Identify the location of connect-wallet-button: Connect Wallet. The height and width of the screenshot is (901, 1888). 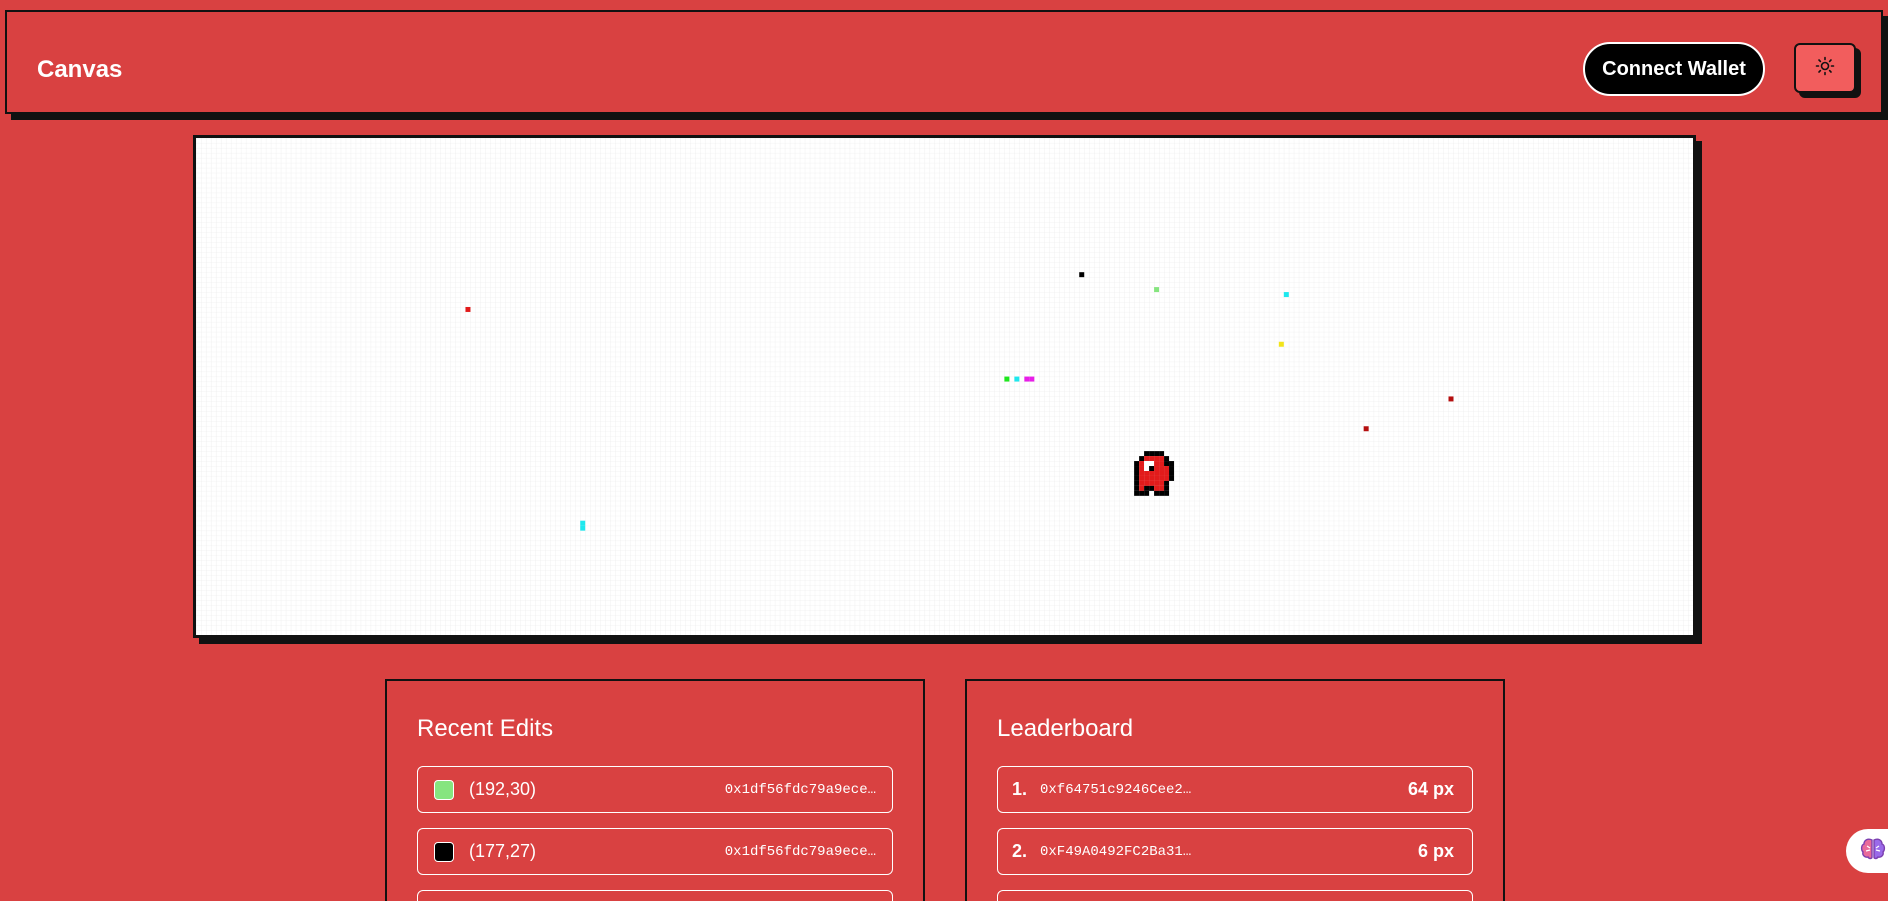
(1674, 69).